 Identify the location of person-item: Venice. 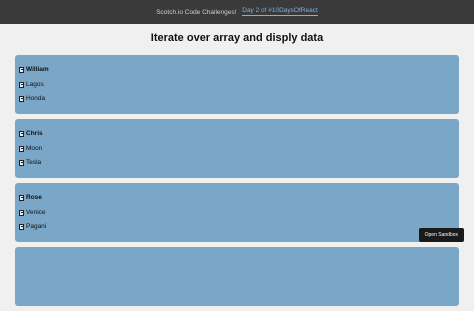
(237, 212).